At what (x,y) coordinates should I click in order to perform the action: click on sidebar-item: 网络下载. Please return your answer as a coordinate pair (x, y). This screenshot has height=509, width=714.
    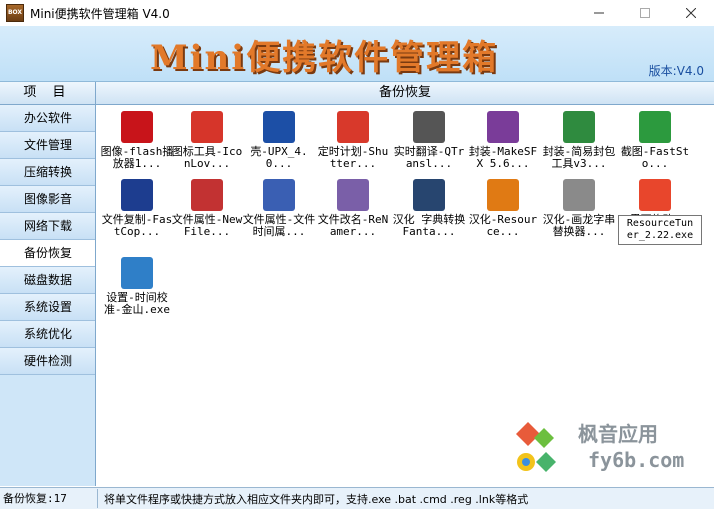
    Looking at the image, I should click on (47, 226).